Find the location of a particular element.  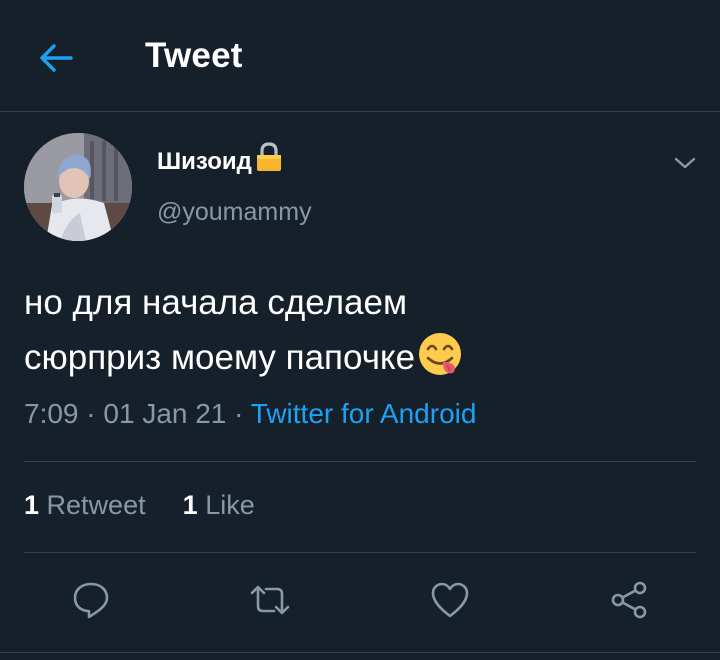

tweet-time: 7:09 is located at coordinates (51, 413).